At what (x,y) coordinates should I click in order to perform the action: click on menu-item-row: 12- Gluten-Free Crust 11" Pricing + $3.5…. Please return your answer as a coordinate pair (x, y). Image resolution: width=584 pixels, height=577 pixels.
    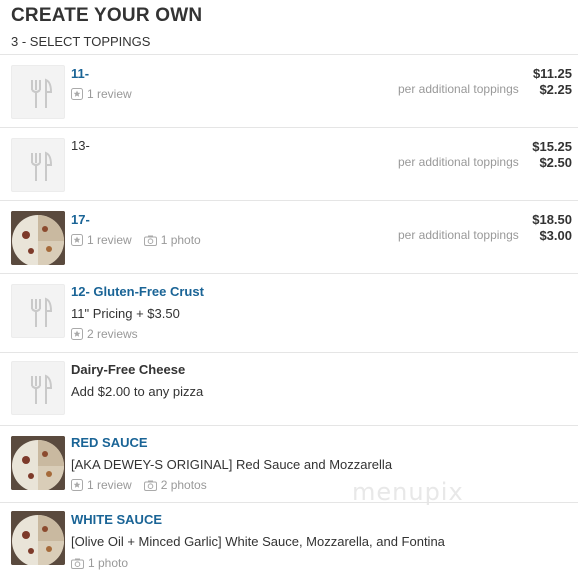
    Looking at the image, I should click on (289, 312).